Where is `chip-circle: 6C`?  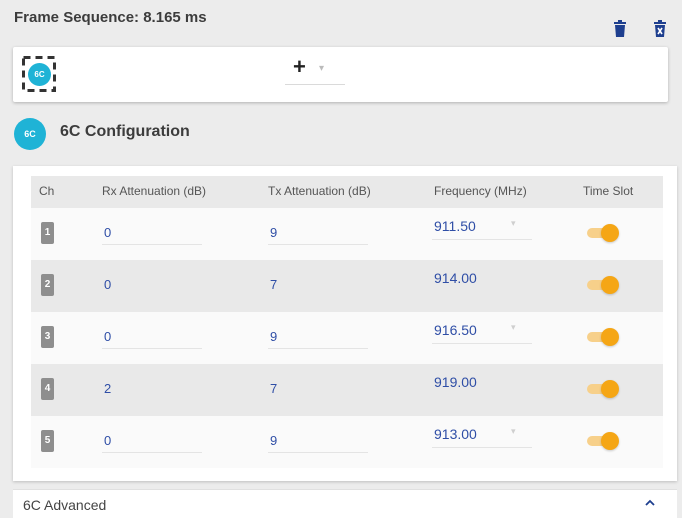
chip-circle: 6C is located at coordinates (39, 74).